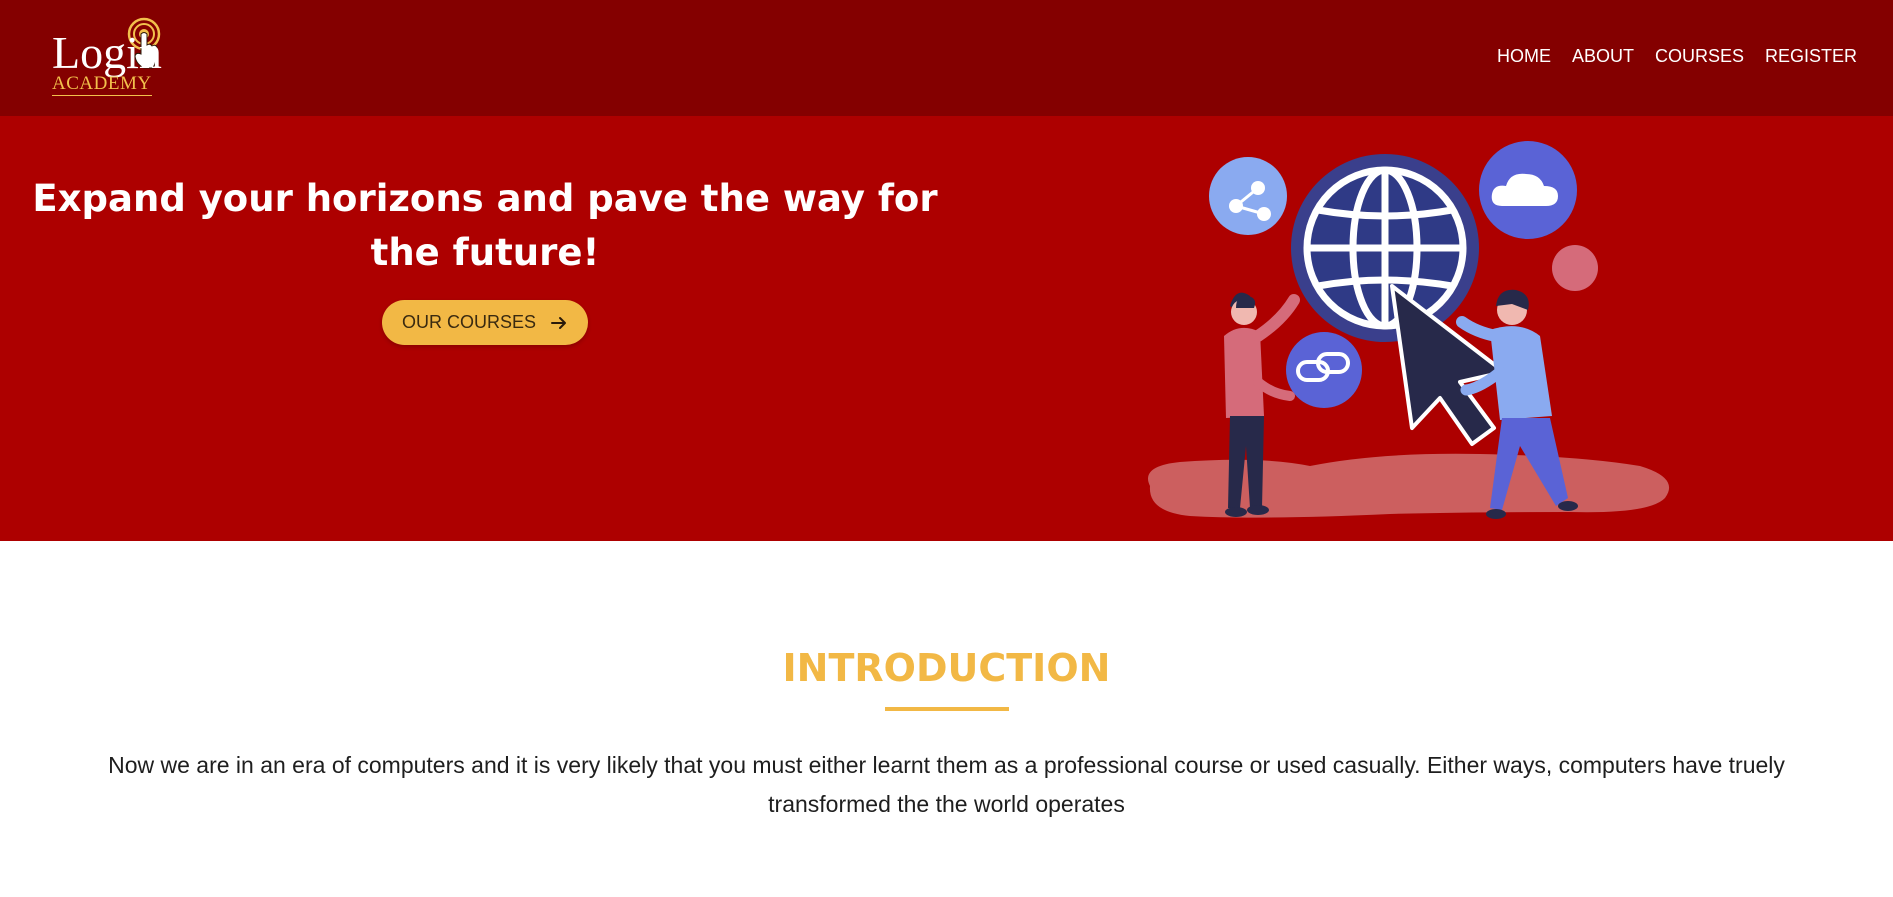 The width and height of the screenshot is (1893, 897). Describe the element at coordinates (468, 322) in the screenshot. I see `cta-label: OUR COURSES` at that location.